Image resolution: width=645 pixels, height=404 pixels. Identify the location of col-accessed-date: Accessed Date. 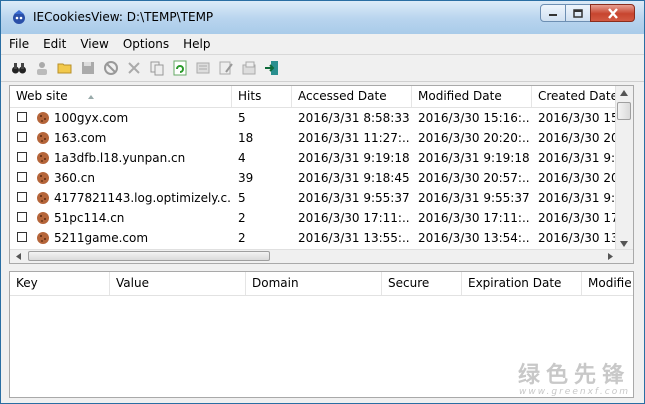
(352, 96).